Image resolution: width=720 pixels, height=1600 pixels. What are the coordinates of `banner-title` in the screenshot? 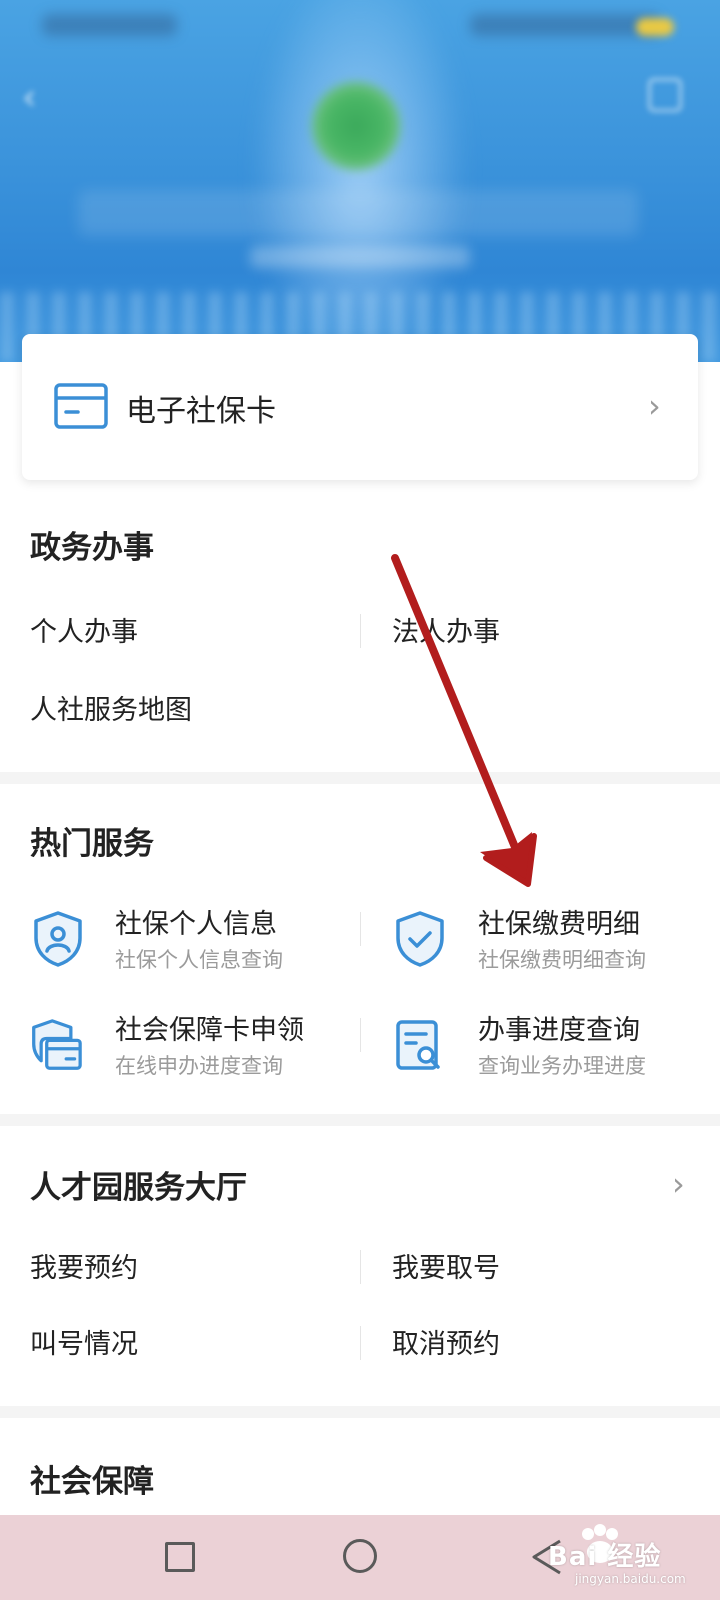 It's located at (358, 213).